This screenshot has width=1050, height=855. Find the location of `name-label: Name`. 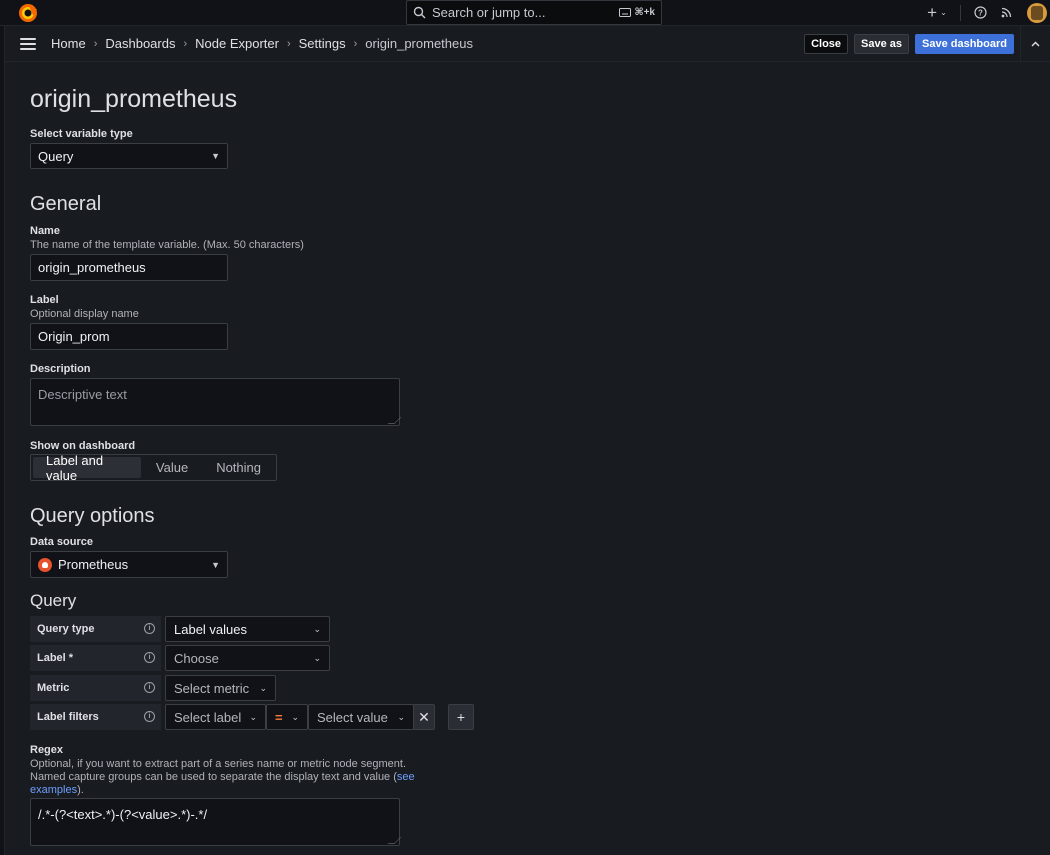

name-label: Name is located at coordinates (45, 231).